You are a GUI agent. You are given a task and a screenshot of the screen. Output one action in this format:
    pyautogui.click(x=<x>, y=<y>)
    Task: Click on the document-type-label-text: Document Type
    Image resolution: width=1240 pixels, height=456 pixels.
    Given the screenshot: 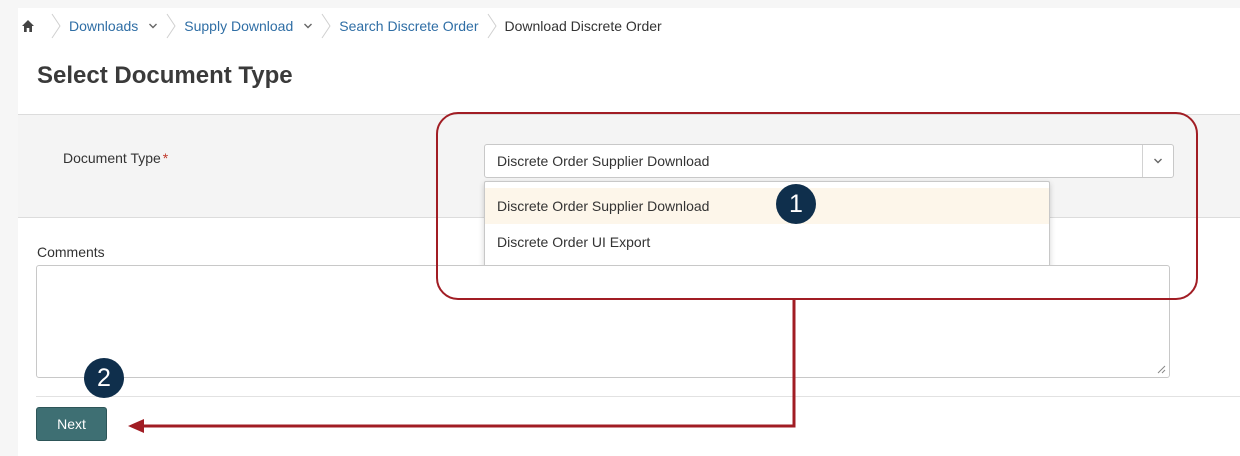 What is the action you would take?
    pyautogui.click(x=112, y=158)
    